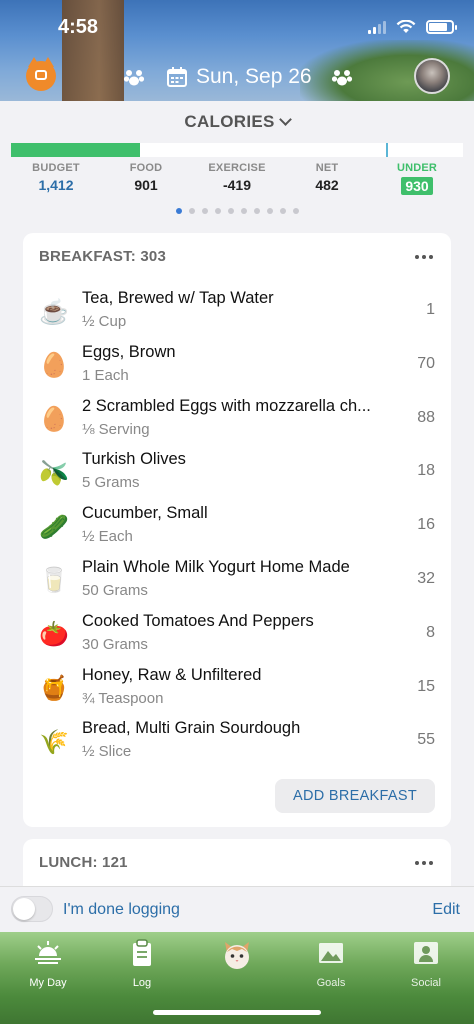 This screenshot has height=1024, width=474. I want to click on food-row: 🥚 Eggs, Brown 1 Each 70, so click(237, 366).